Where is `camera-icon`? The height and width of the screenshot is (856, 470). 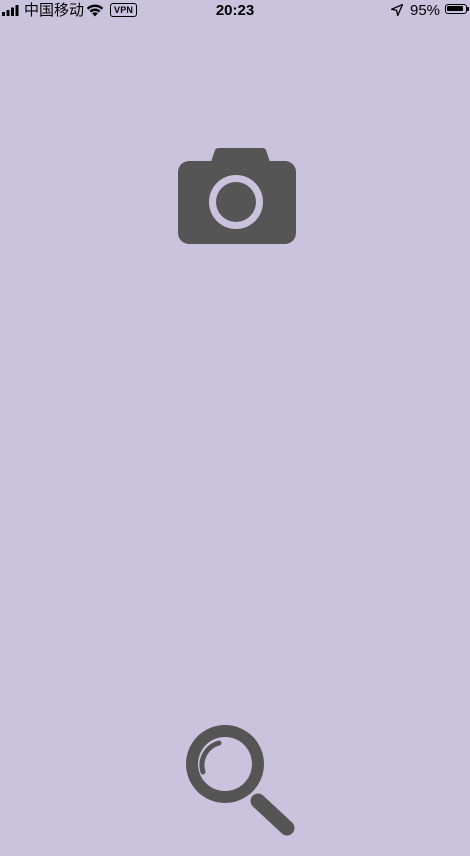 camera-icon is located at coordinates (237, 196).